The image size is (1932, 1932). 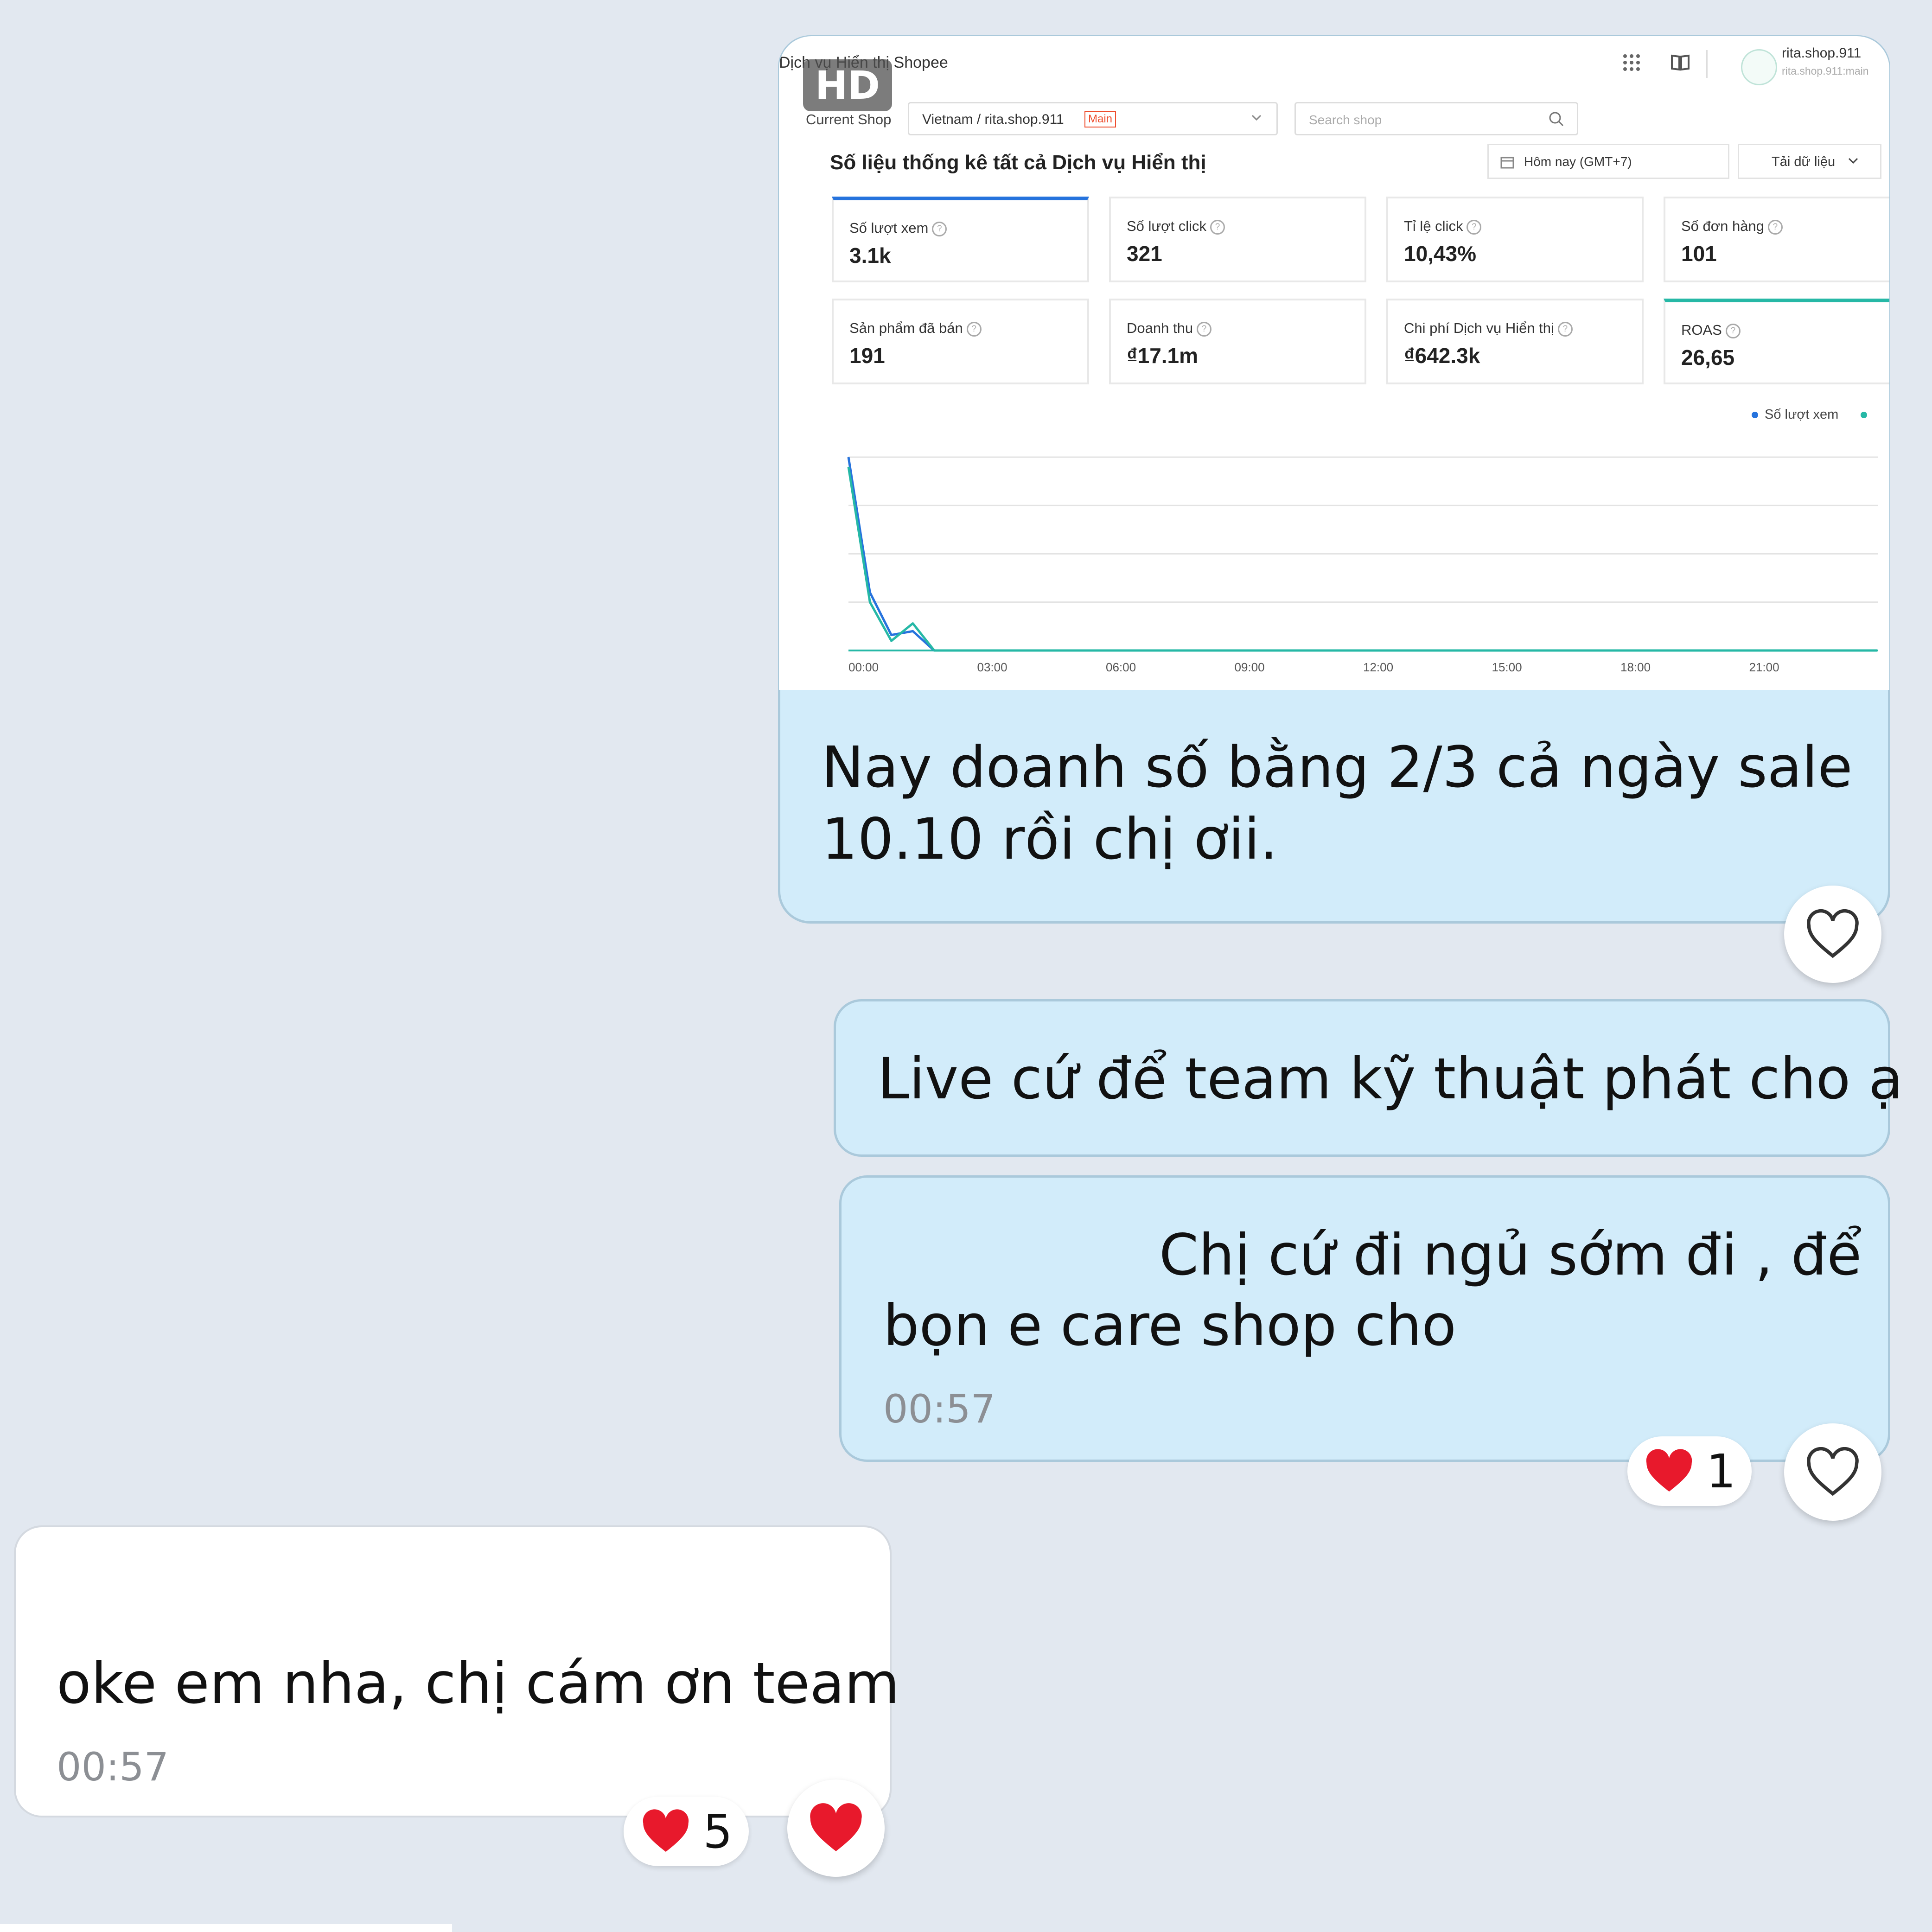 I want to click on reaction-badge: 1, so click(x=1689, y=1471).